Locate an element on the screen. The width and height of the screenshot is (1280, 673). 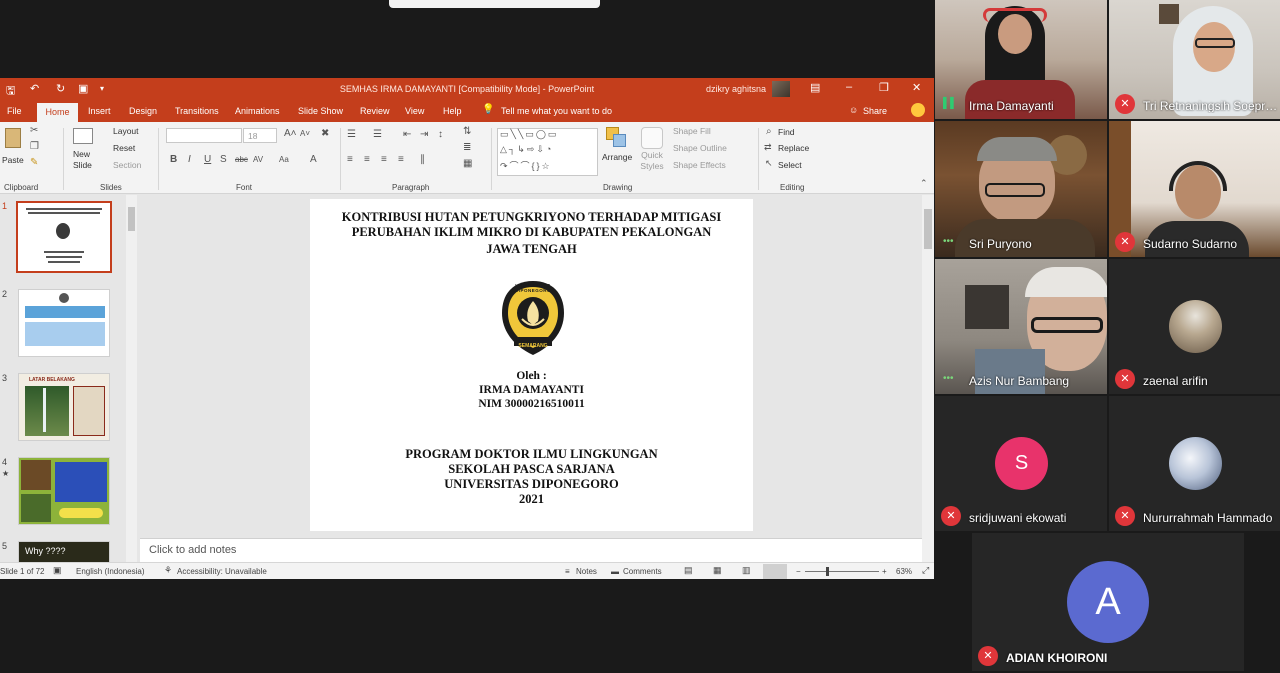
slide-thumbnail-5: Why ???? is located at coordinates (64, 551).